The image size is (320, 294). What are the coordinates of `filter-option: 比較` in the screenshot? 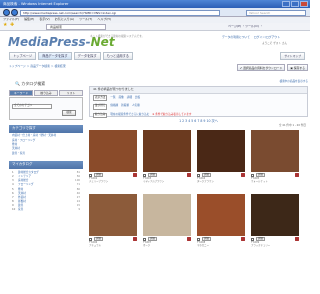 It's located at (137, 98).